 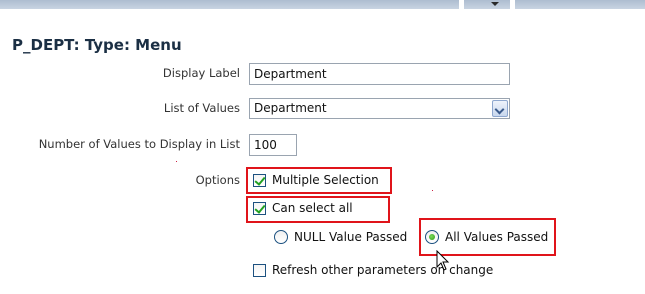 What do you see at coordinates (500, 108) in the screenshot?
I see `dropdown-arrow-icon` at bounding box center [500, 108].